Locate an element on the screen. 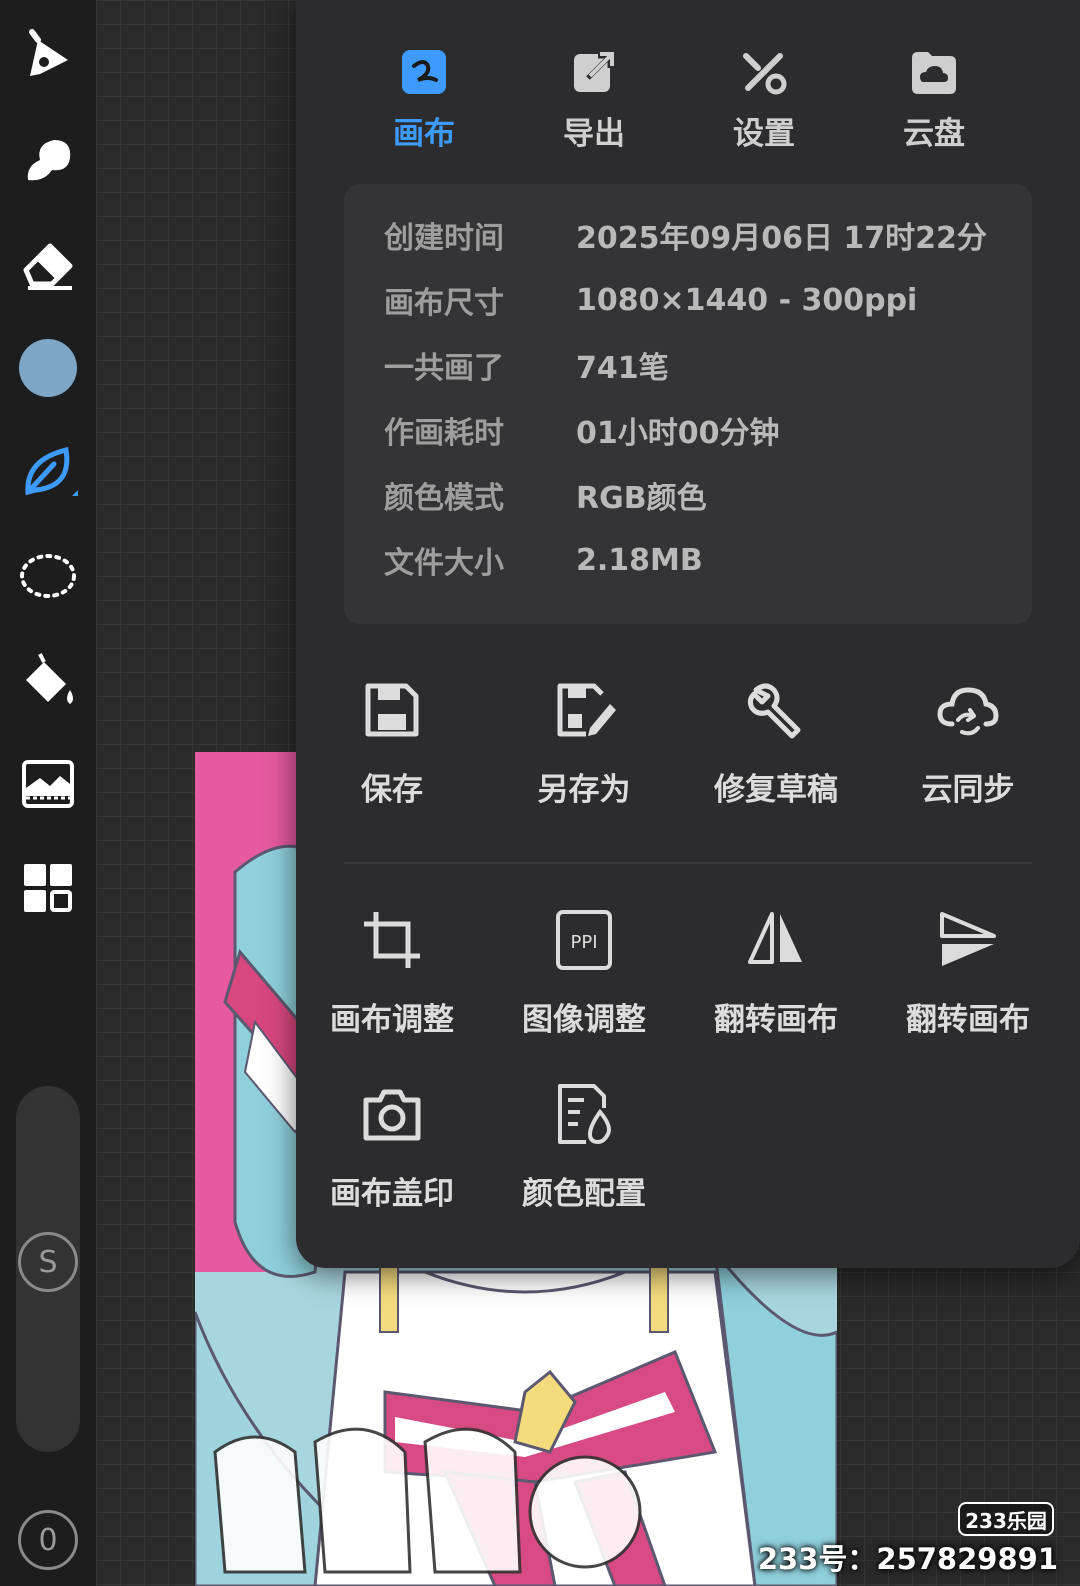 This screenshot has width=1080, height=1586. image-adjust-label: 图像调整 is located at coordinates (584, 1020).